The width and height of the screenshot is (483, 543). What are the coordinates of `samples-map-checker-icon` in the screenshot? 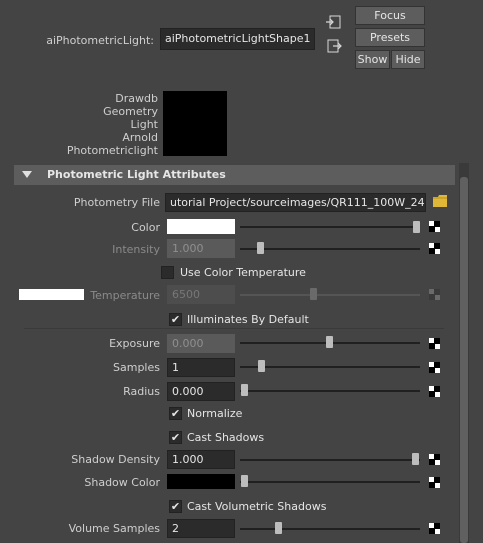 It's located at (434, 367).